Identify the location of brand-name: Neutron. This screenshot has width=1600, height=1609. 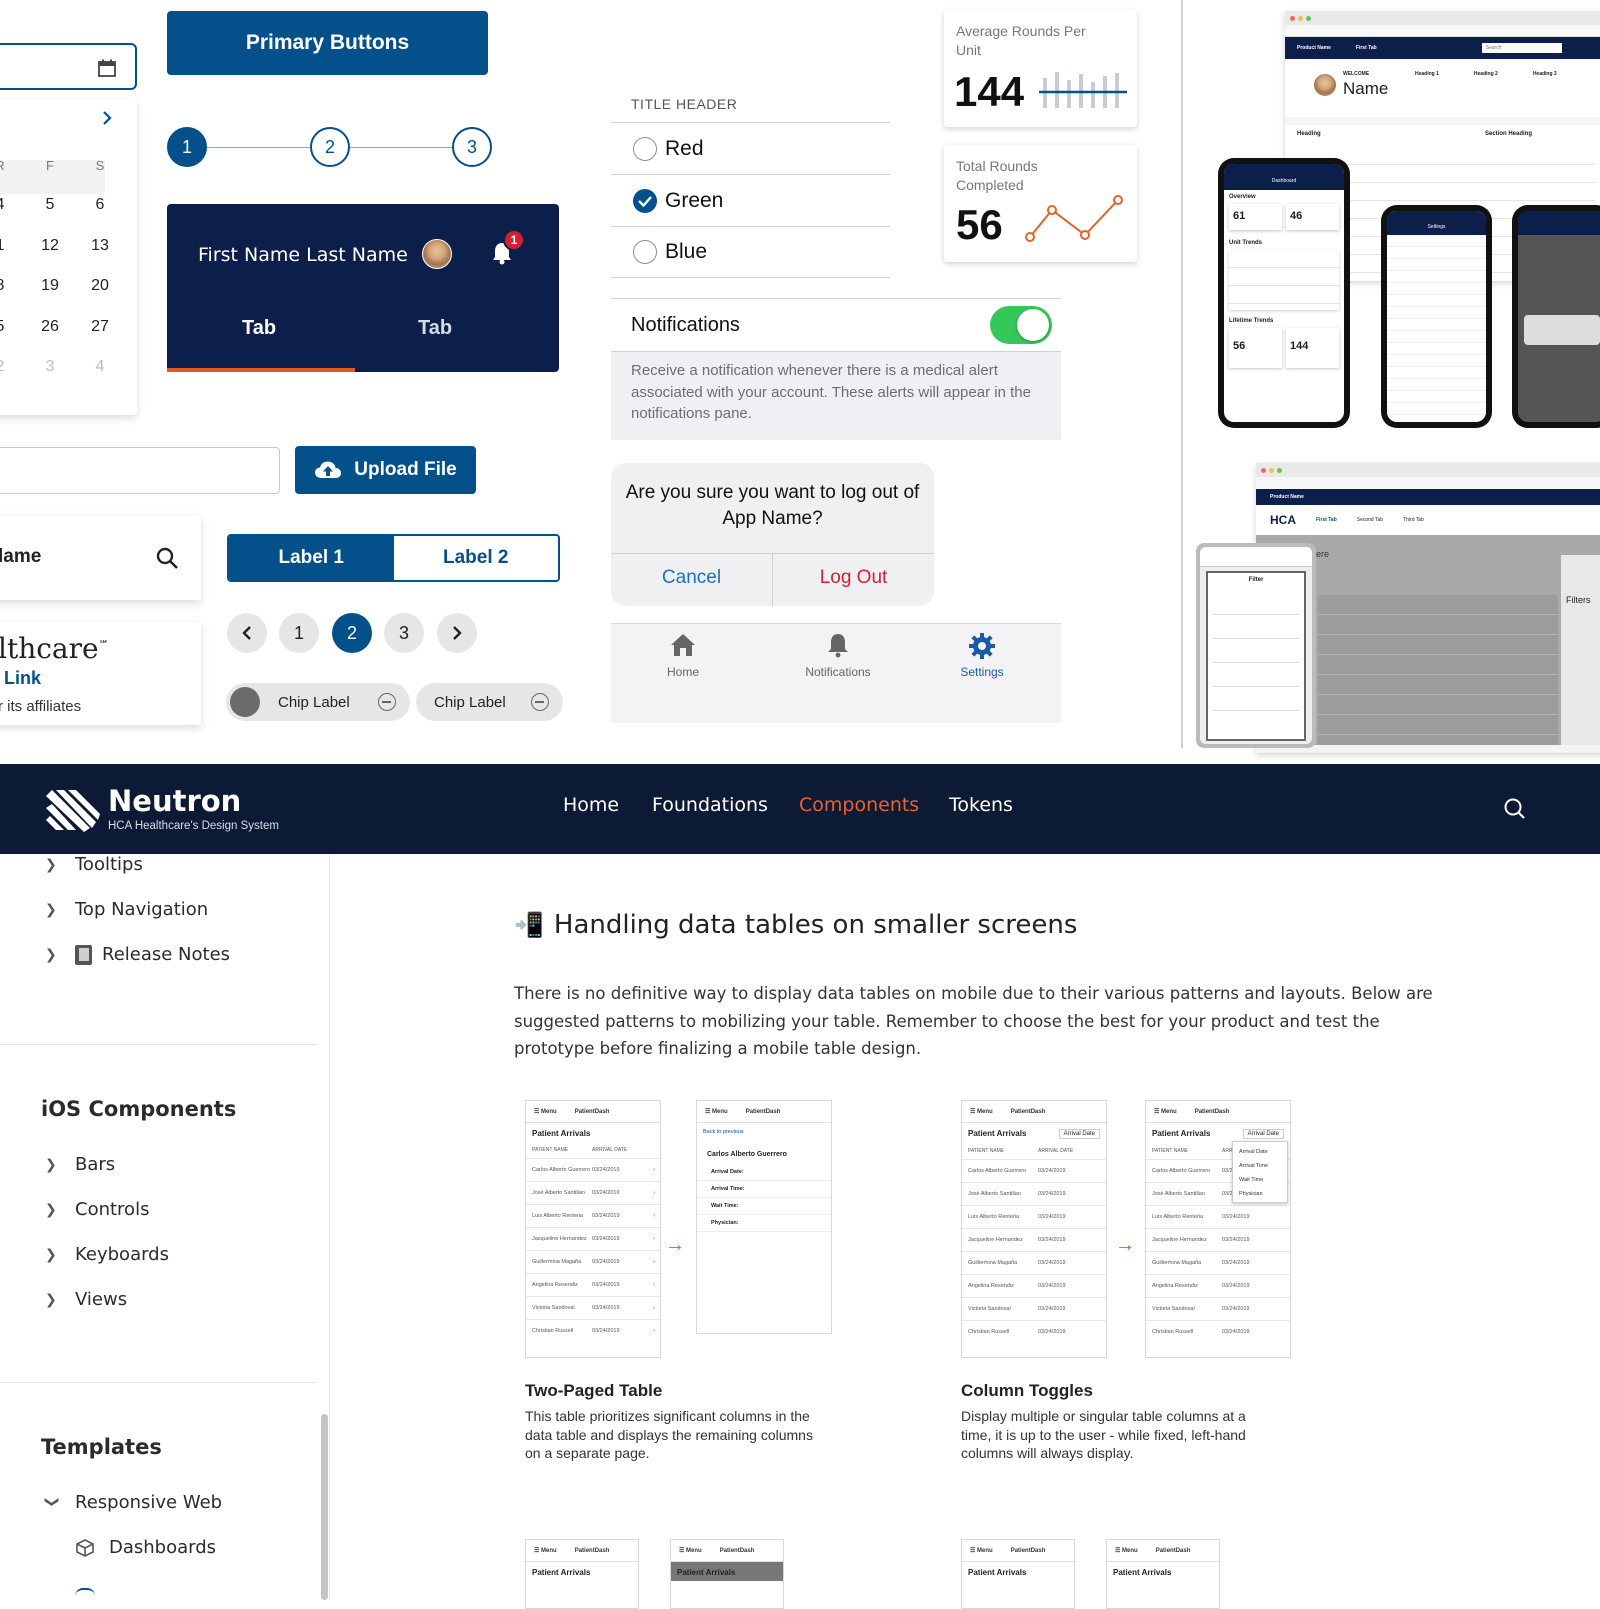
(174, 801).